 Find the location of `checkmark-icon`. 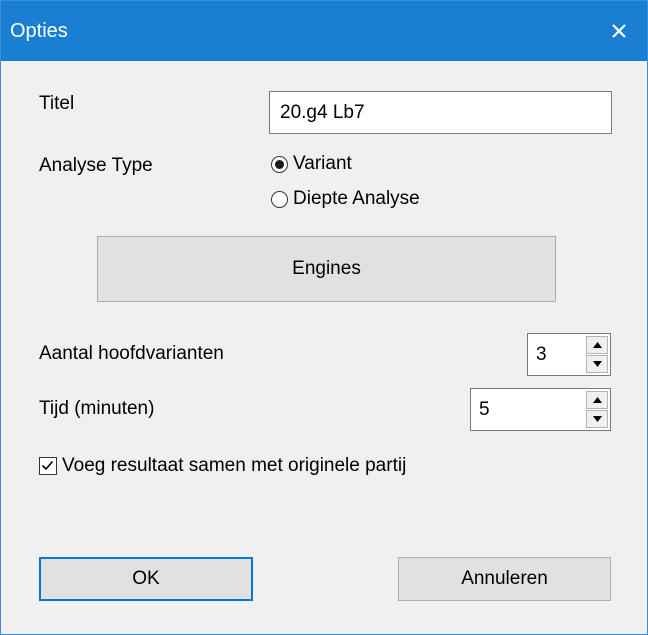

checkmark-icon is located at coordinates (47, 465).